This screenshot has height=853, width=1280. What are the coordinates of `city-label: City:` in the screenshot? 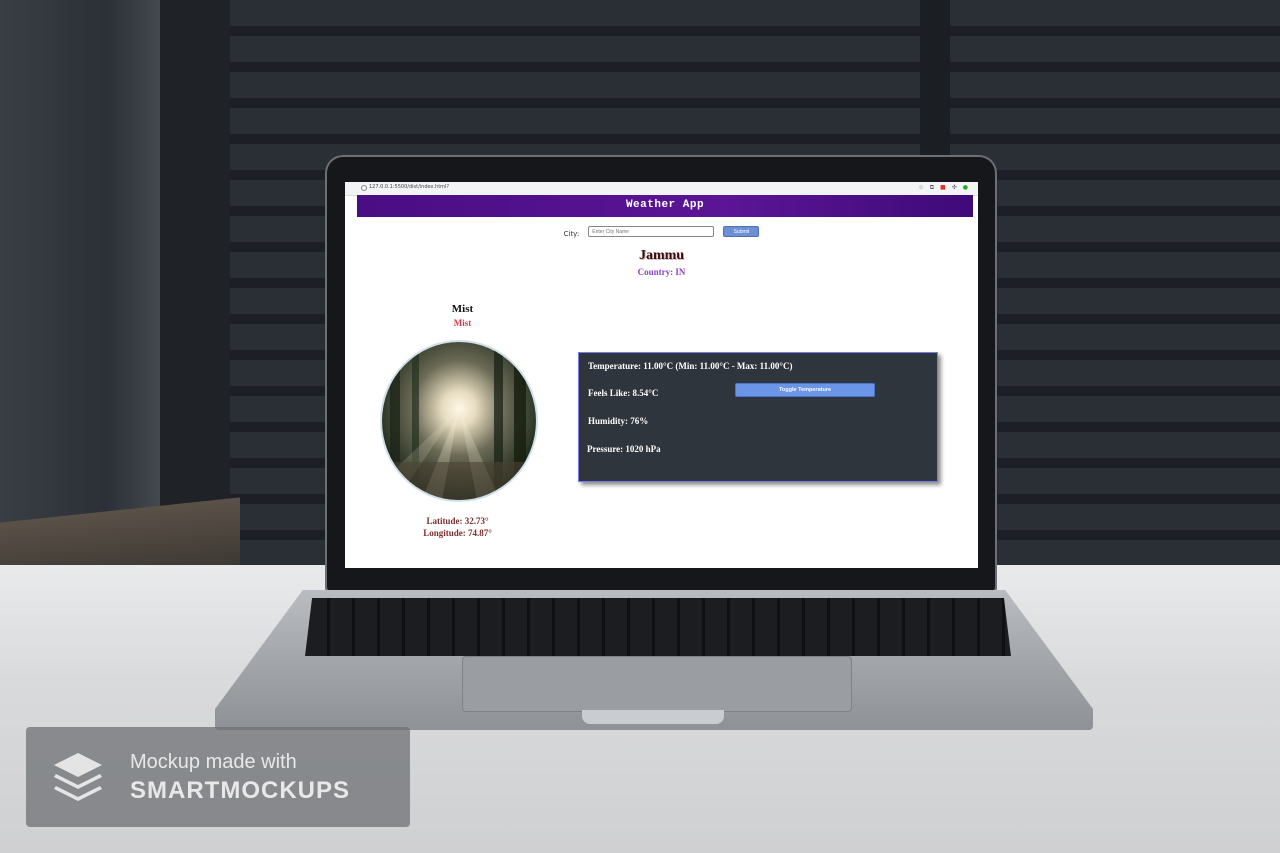 It's located at (571, 234).